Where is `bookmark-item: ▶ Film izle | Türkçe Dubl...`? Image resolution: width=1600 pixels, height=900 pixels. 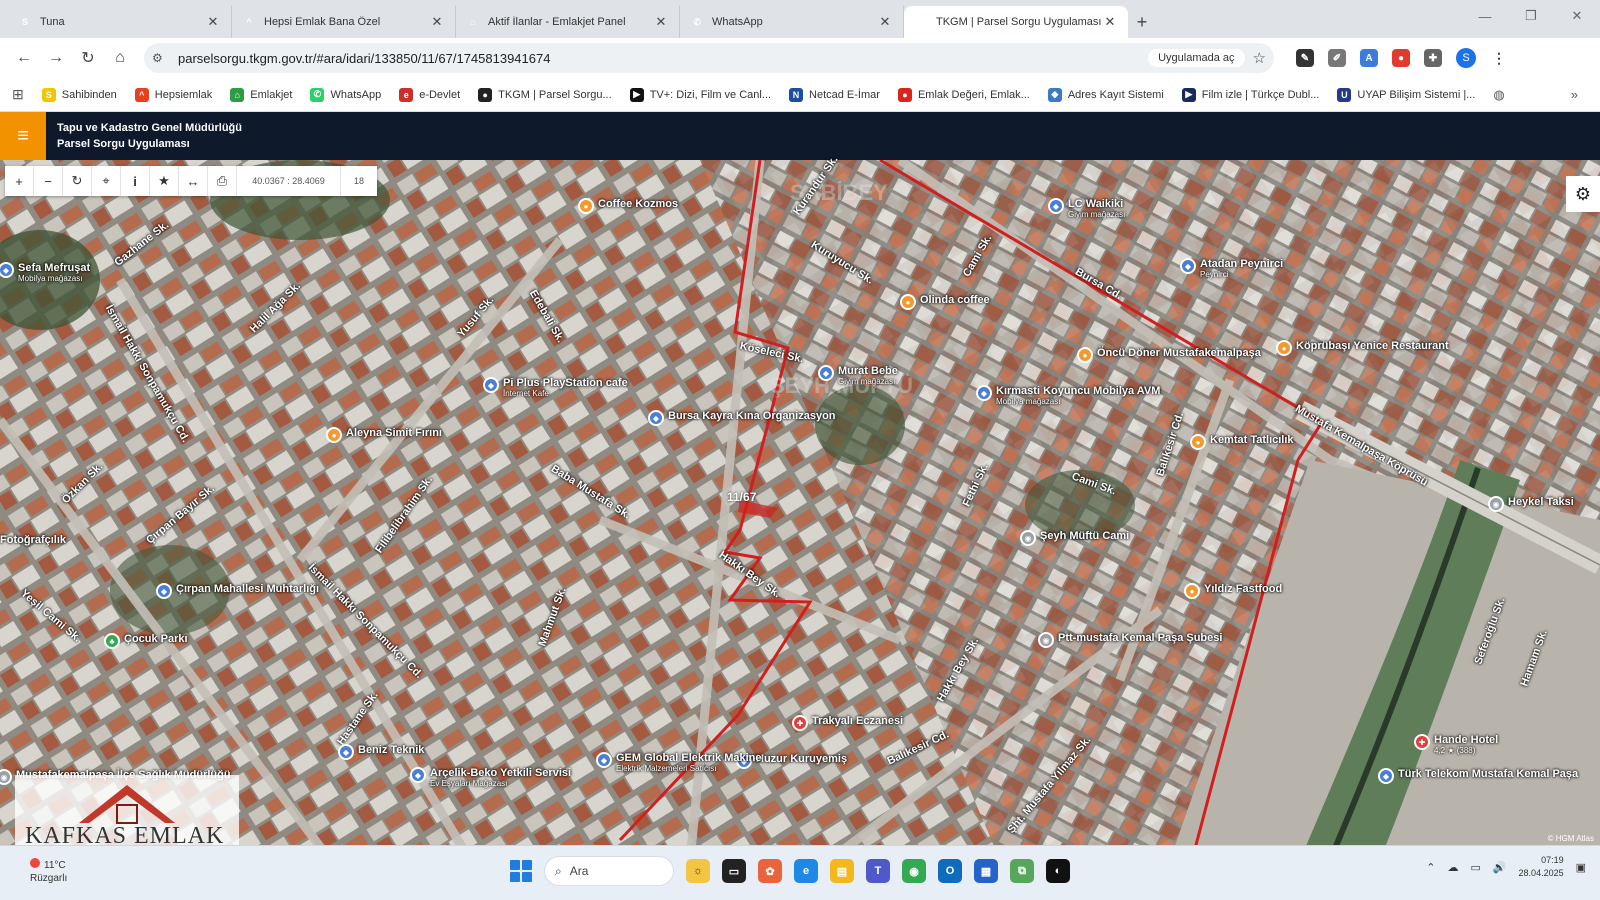
bookmark-item: ▶ Film izle | Türkçe Dubl... is located at coordinates (1250, 94).